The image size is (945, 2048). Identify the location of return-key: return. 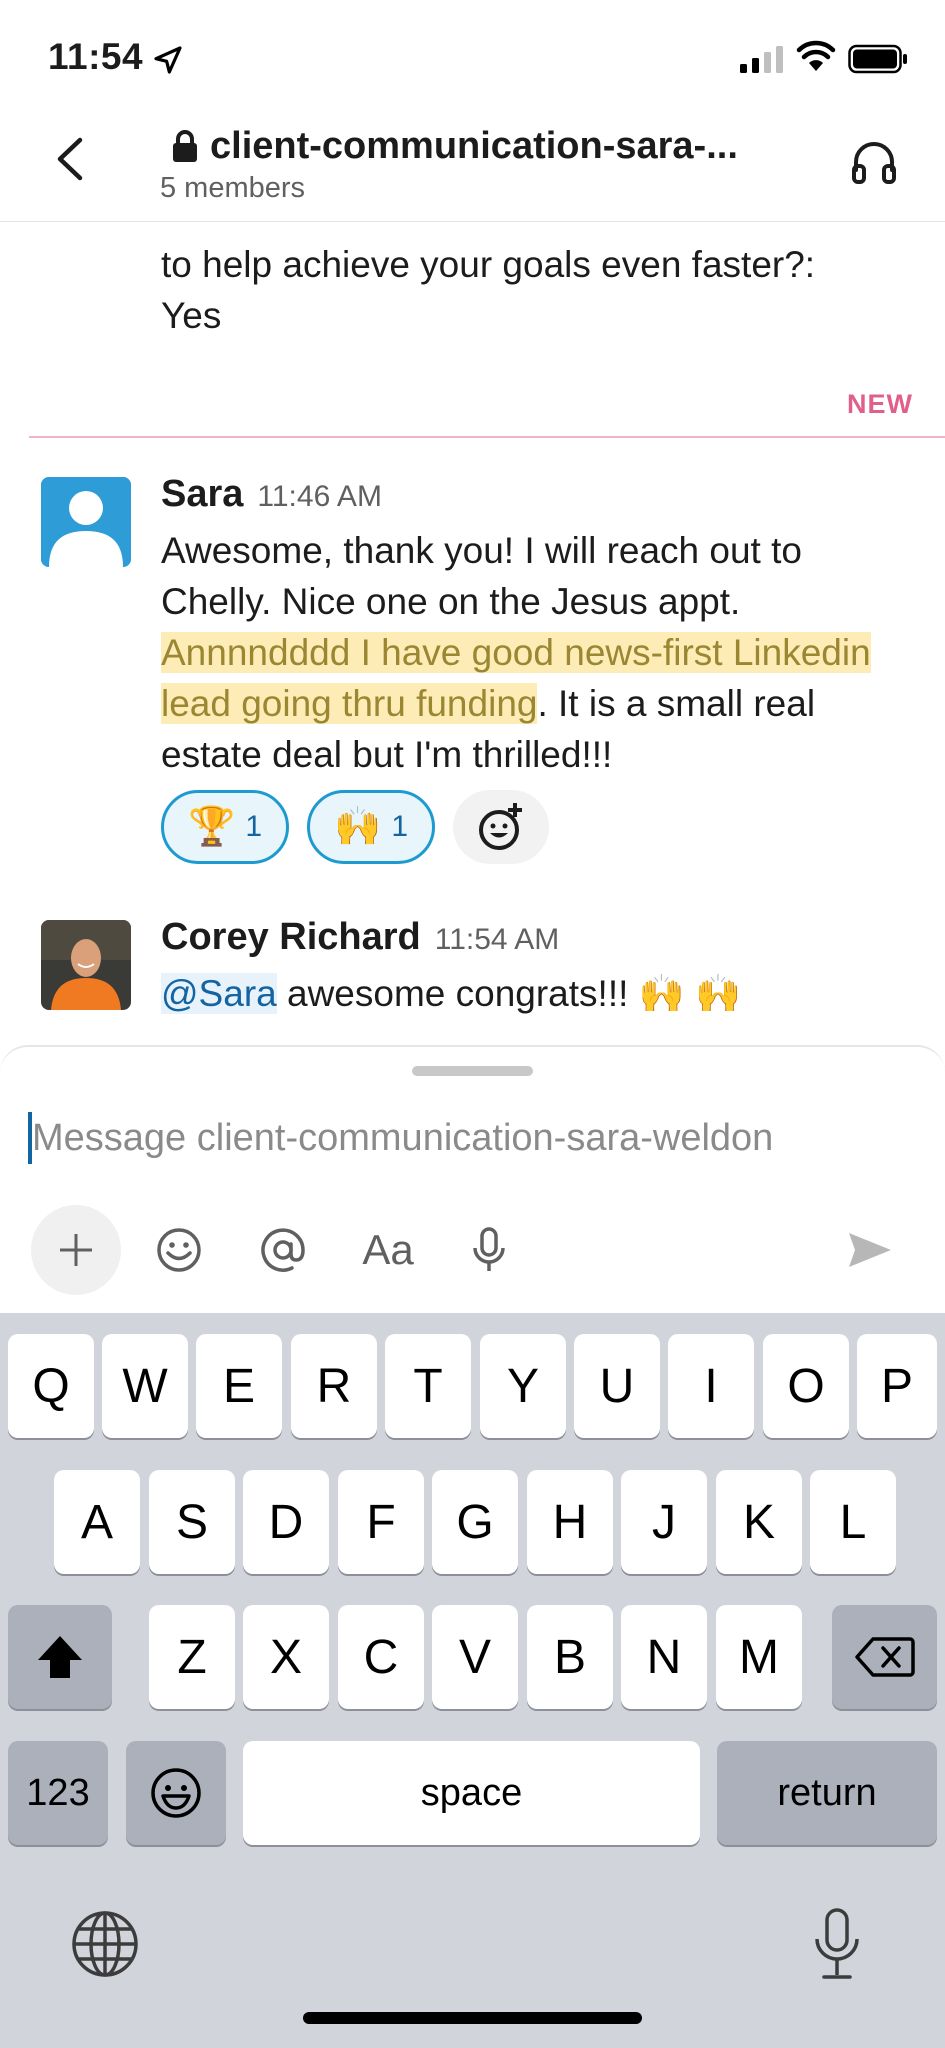
(827, 1793).